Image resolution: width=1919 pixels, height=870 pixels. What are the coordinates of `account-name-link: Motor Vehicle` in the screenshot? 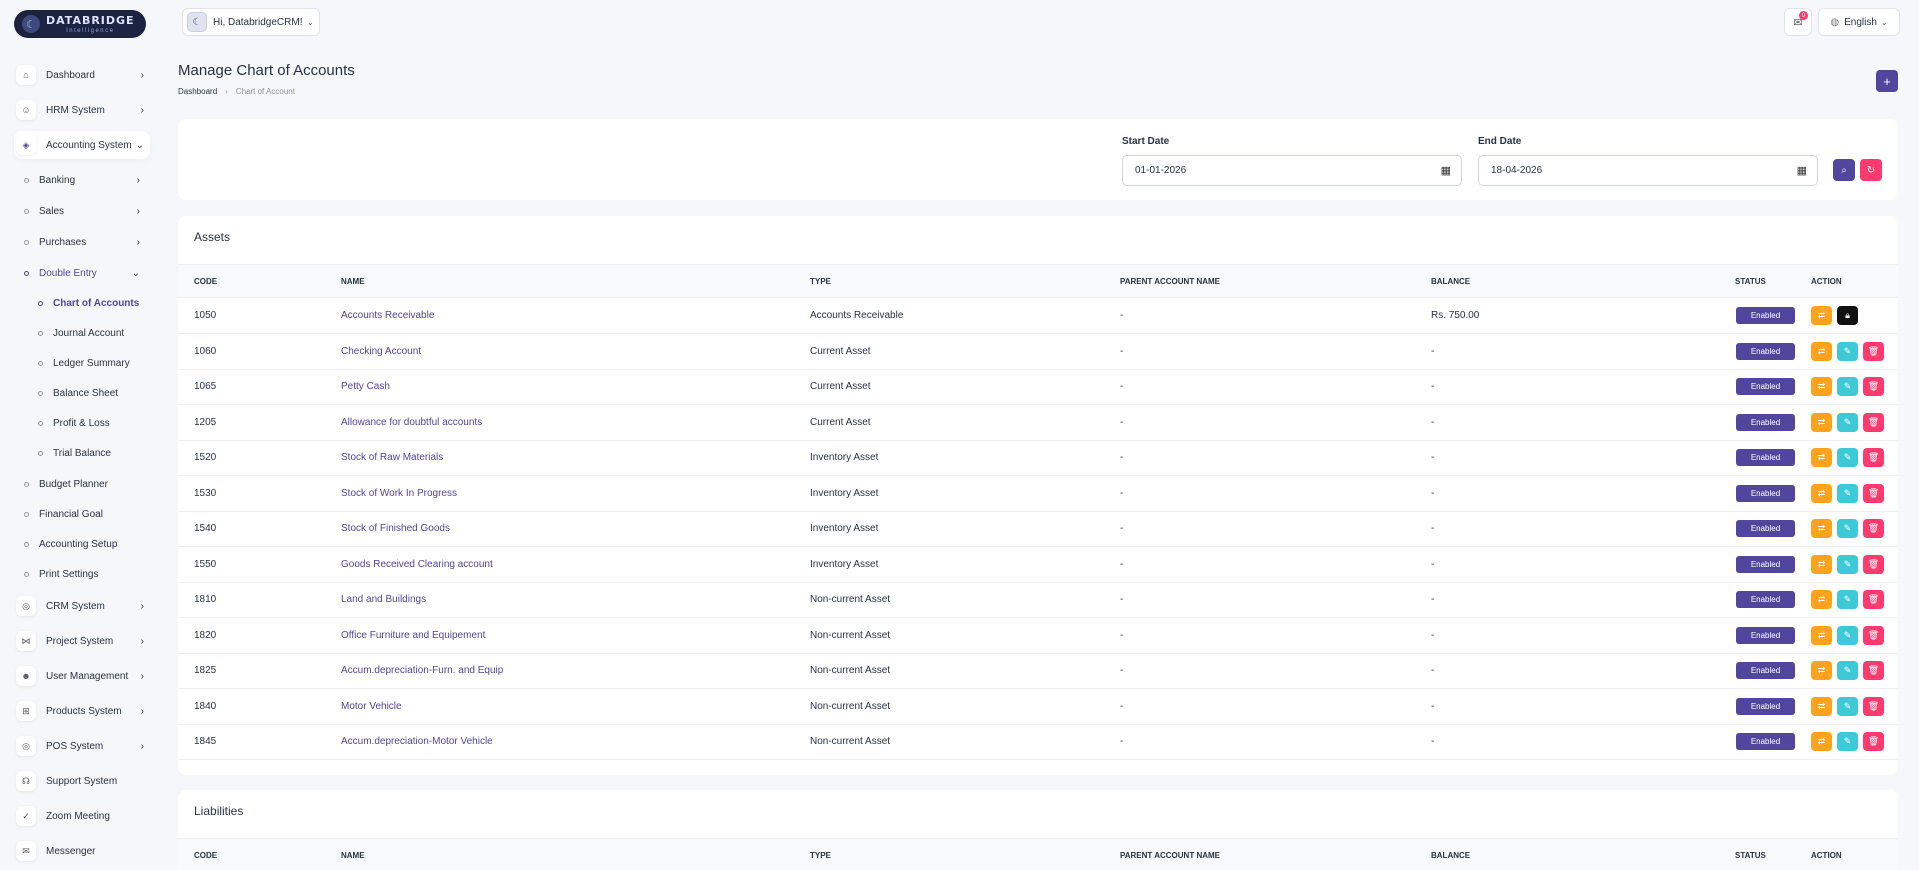 It's located at (371, 706).